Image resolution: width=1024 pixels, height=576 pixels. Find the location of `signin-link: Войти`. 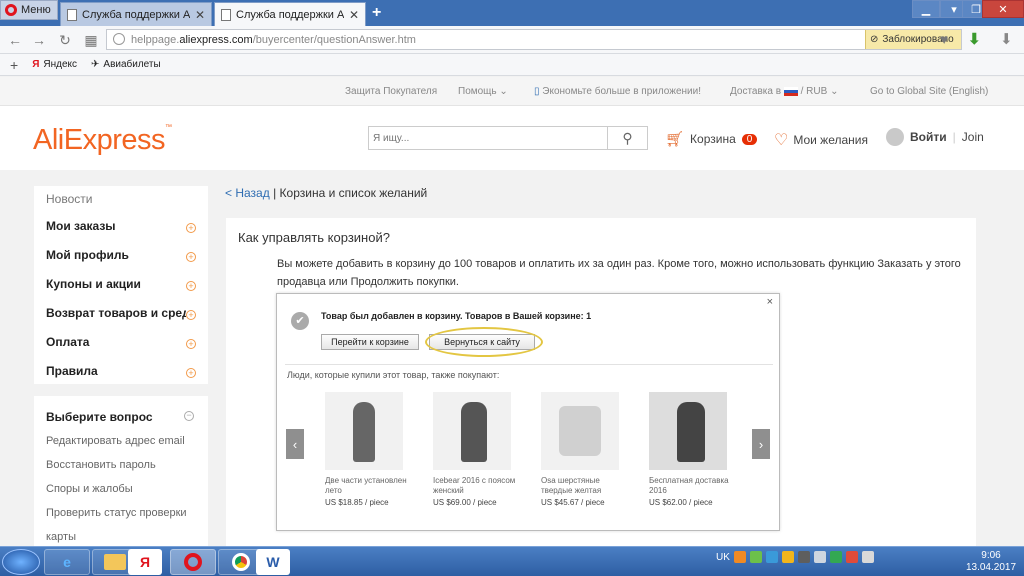

signin-link: Войти is located at coordinates (928, 137).